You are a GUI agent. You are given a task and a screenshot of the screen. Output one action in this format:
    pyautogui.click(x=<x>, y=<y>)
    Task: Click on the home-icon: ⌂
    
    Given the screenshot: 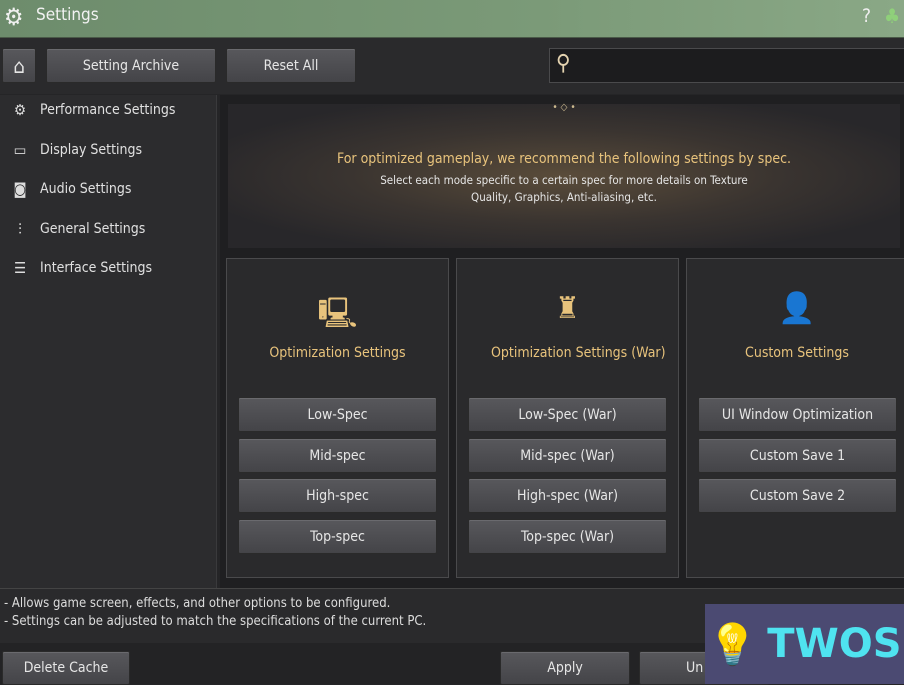 What is the action you would take?
    pyautogui.click(x=19, y=65)
    